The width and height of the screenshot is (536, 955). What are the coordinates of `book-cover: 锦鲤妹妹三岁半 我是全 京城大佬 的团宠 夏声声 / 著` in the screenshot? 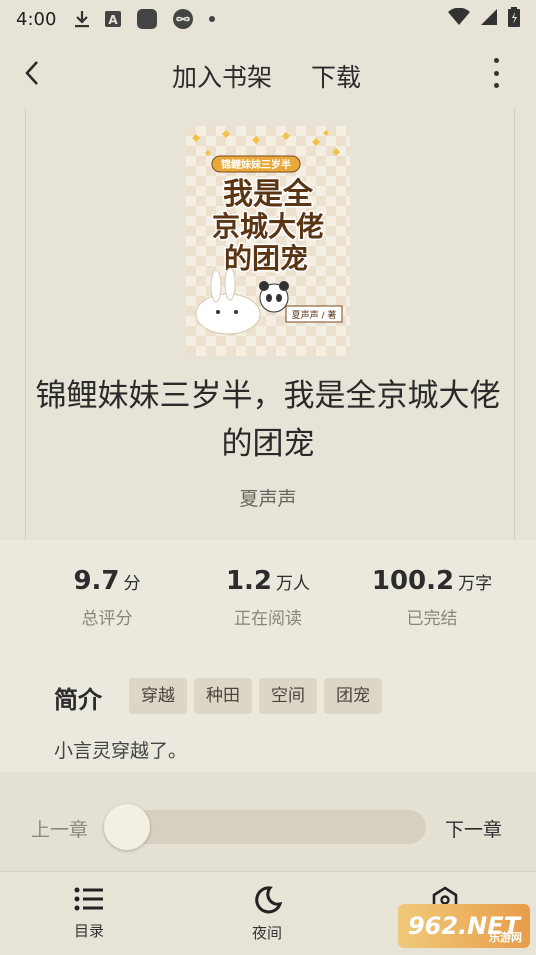 It's located at (268, 241).